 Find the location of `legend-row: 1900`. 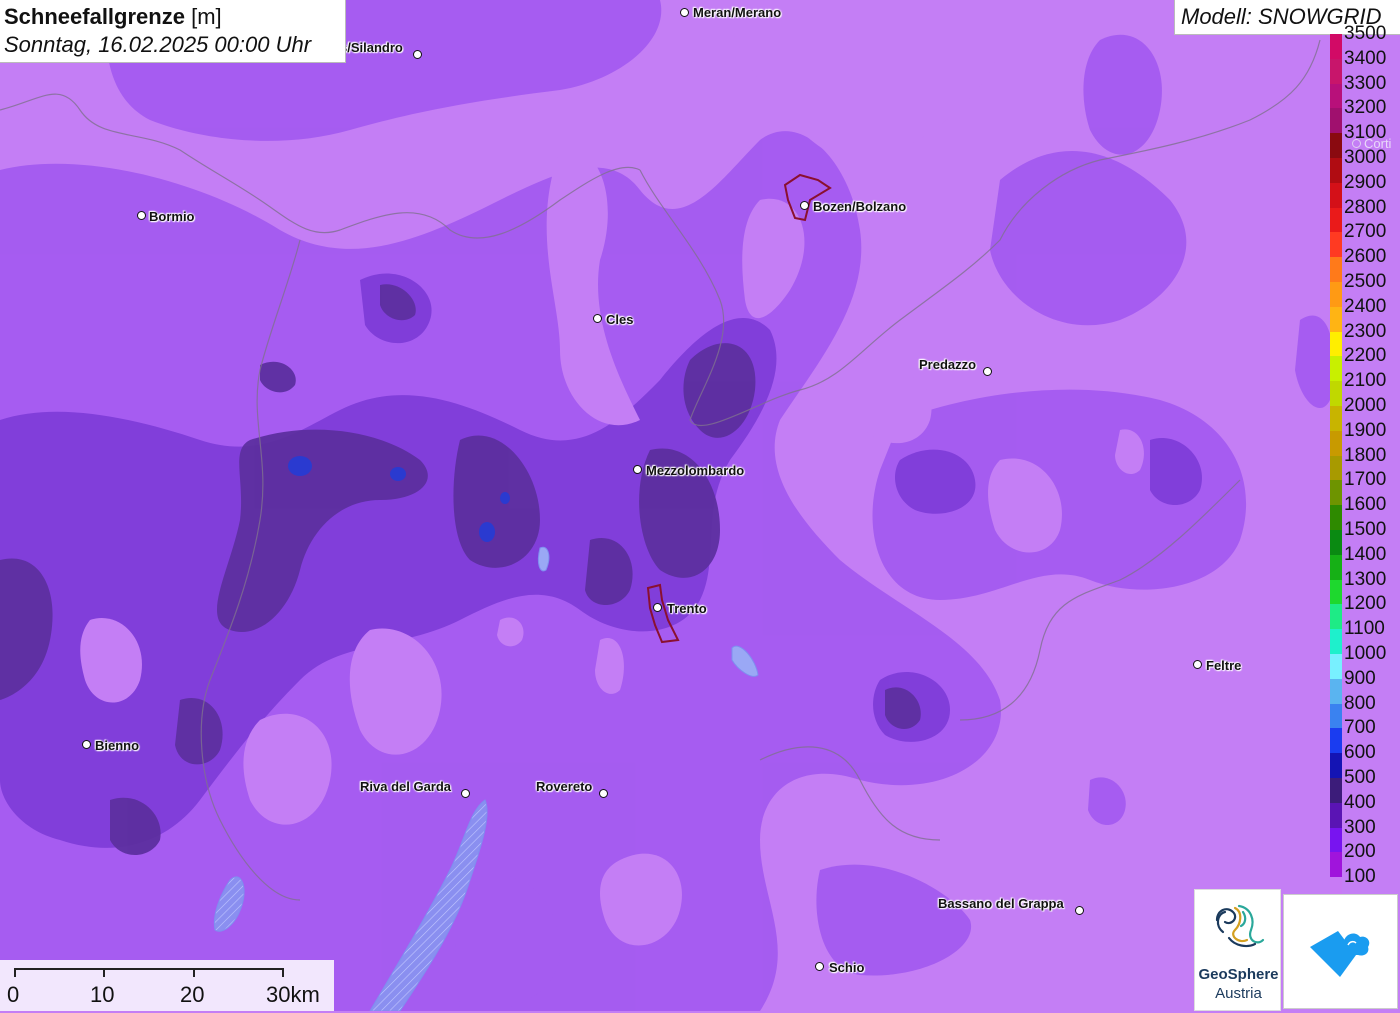

legend-row: 1900 is located at coordinates (1364, 437).